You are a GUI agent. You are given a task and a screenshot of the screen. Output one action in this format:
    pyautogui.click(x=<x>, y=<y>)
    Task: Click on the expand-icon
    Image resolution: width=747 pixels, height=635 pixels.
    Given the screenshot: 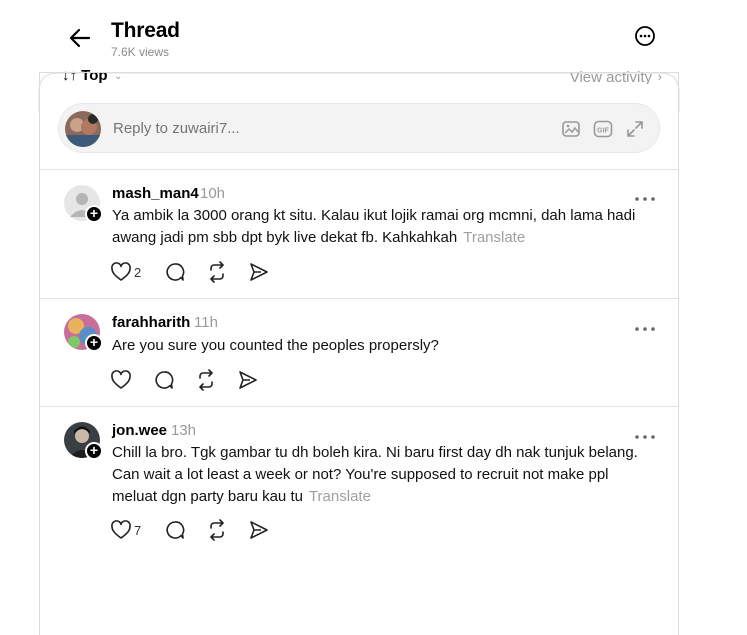 What is the action you would take?
    pyautogui.click(x=635, y=129)
    